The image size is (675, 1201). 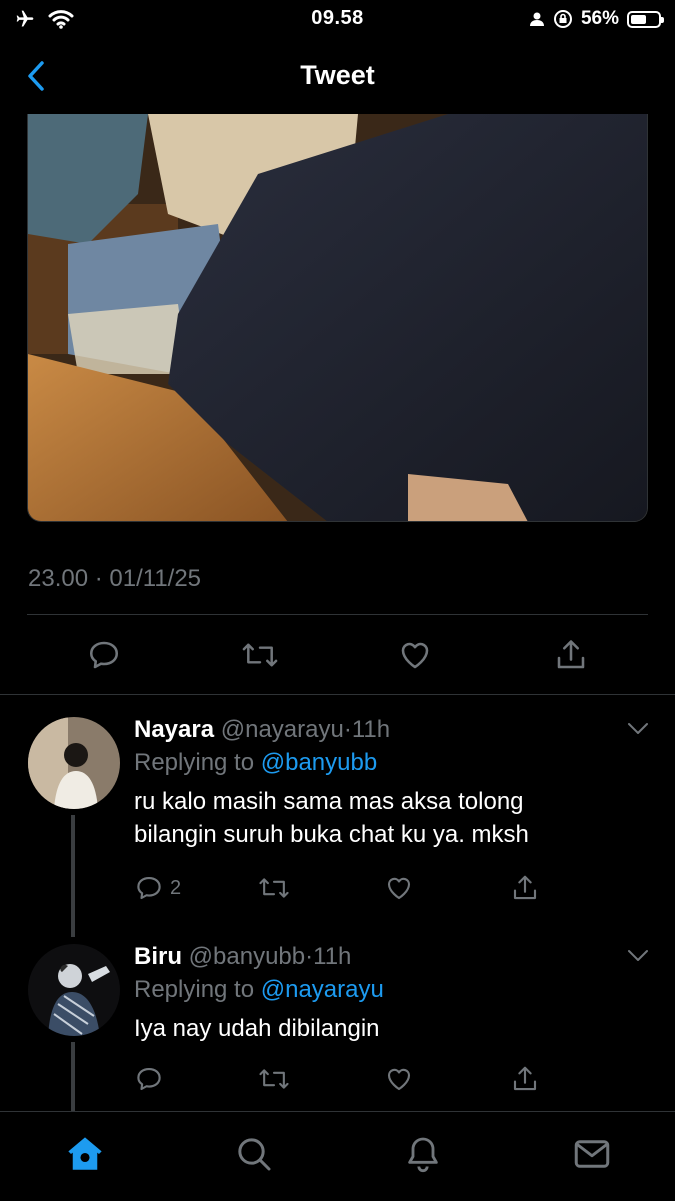 I want to click on status-bar: 09.58 56%, so click(x=337, y=19).